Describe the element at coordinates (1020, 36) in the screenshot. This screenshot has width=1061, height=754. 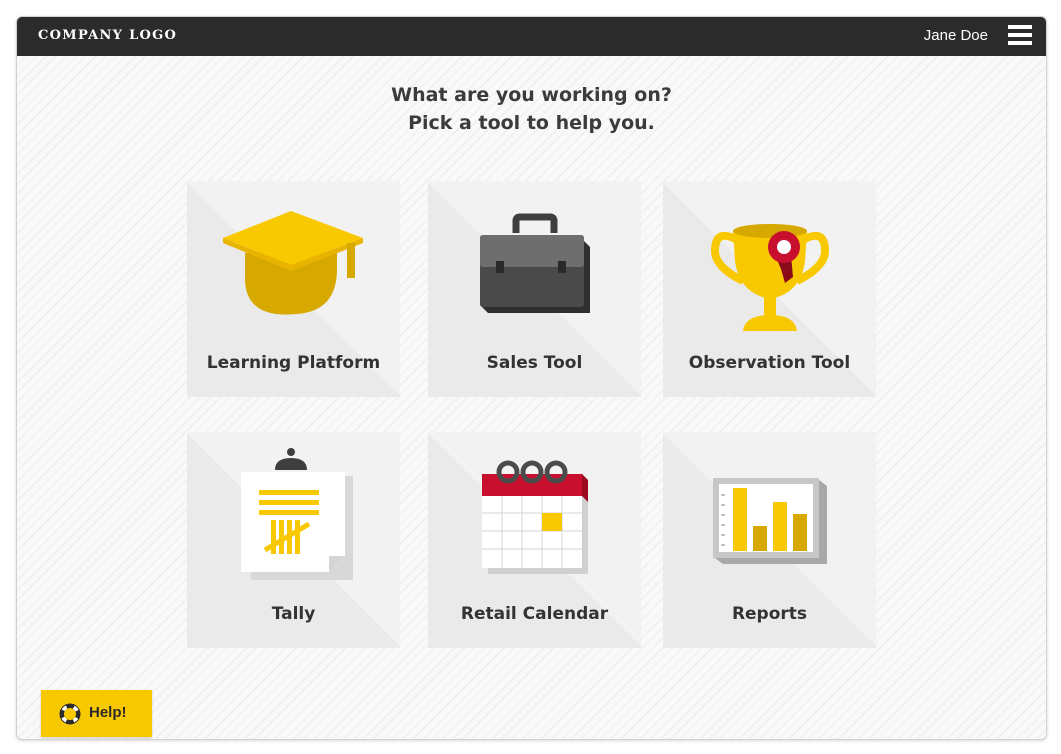
I see `hamburger-menu-icon` at that location.